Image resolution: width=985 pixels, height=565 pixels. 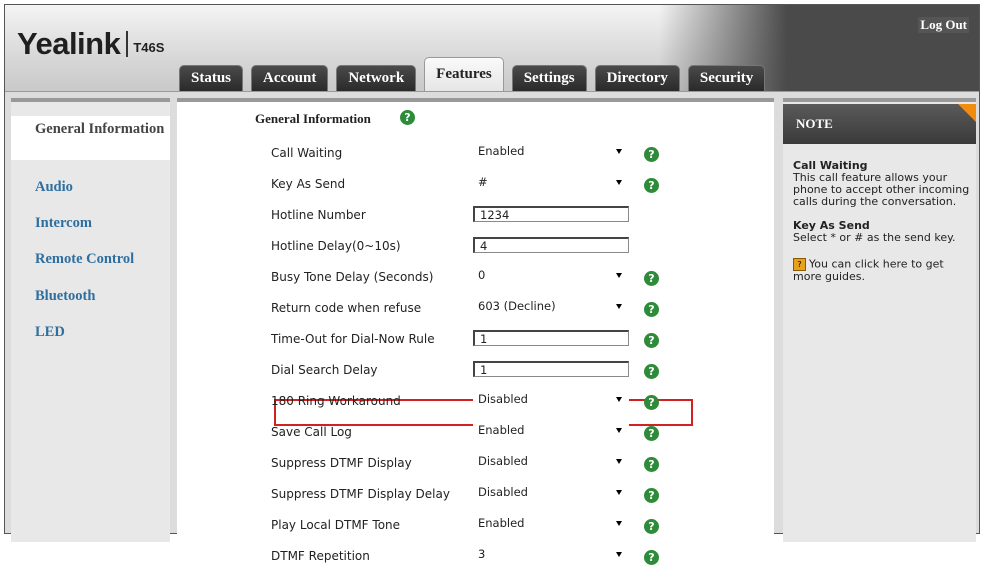 I want to click on logo-separator, so click(x=127, y=44).